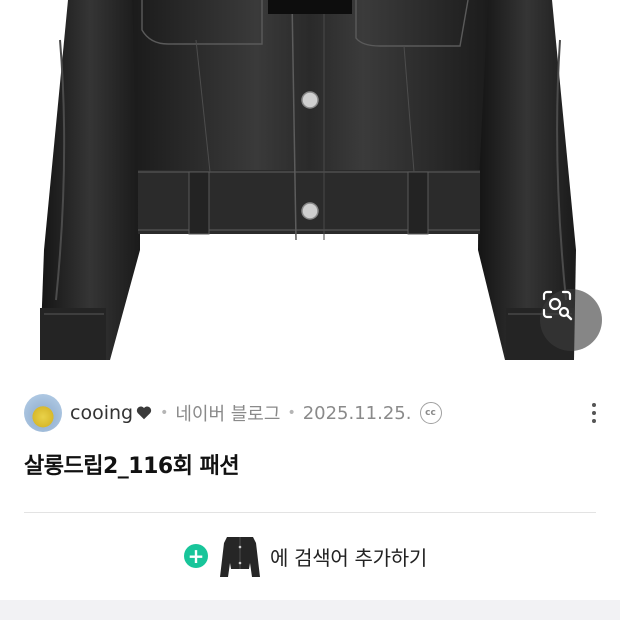 Image resolution: width=620 pixels, height=620 pixels. I want to click on add-search-term-label: 에 검색어 추가하기, so click(348, 557).